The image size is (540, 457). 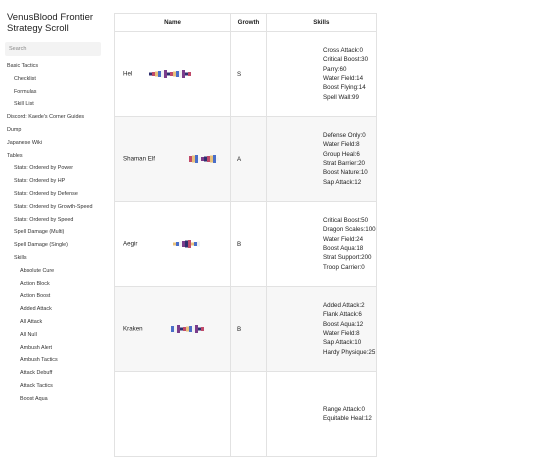 I want to click on skill-entry: Flank Attack:6, so click(x=342, y=315).